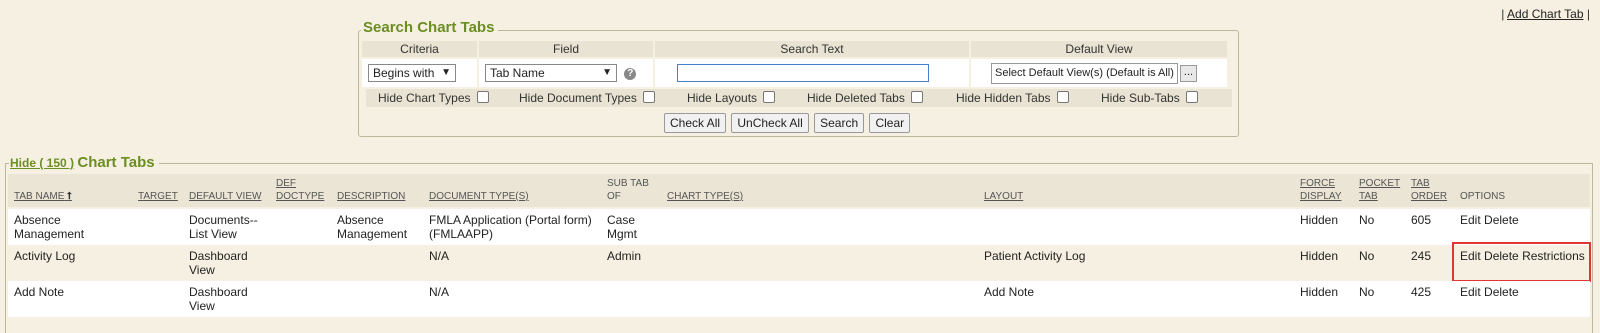  I want to click on col-def-doctype: DEF DOCTYPE, so click(300, 190).